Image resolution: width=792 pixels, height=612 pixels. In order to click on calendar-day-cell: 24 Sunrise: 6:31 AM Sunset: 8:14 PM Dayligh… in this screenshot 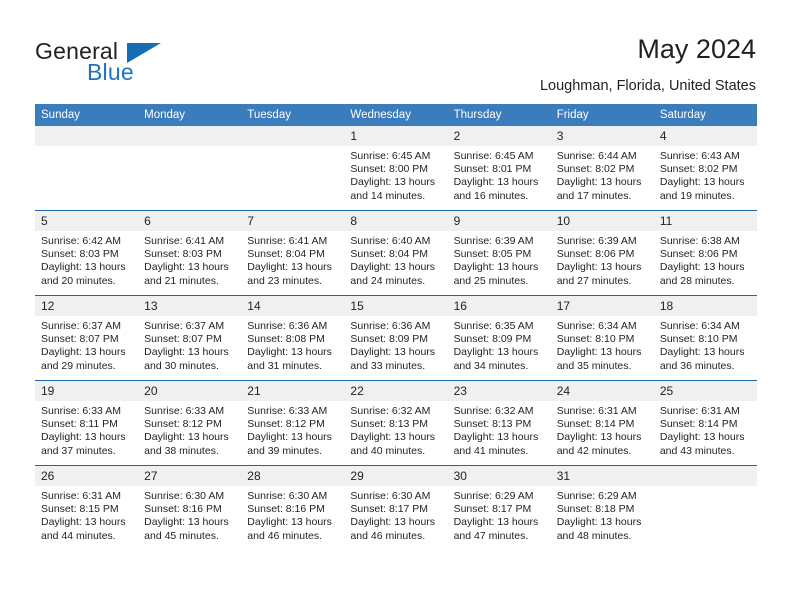, I will do `click(602, 423)`.